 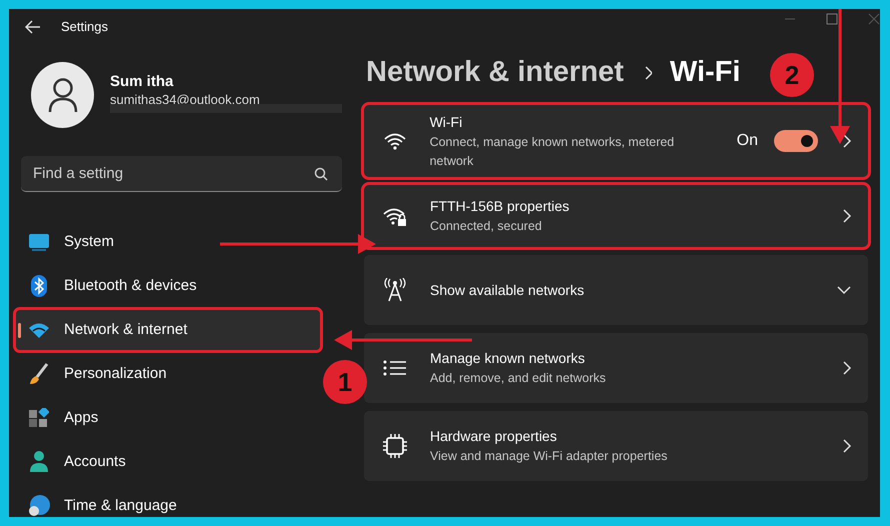 I want to click on setting-description: View and manage Wi-Fi adapter properties, so click(x=549, y=457).